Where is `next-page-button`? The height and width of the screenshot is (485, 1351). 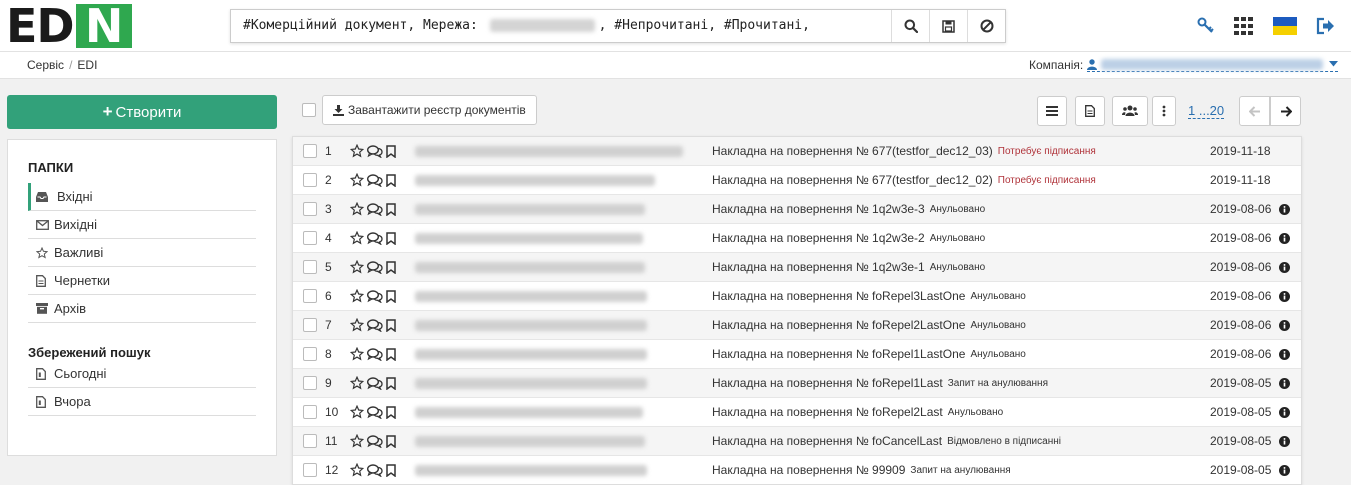
next-page-button is located at coordinates (1285, 111).